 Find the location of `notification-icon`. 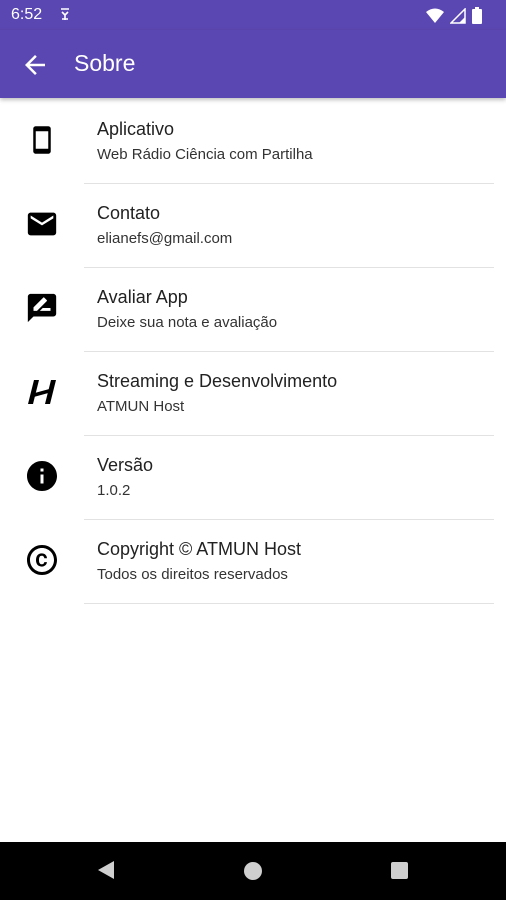

notification-icon is located at coordinates (65, 16).